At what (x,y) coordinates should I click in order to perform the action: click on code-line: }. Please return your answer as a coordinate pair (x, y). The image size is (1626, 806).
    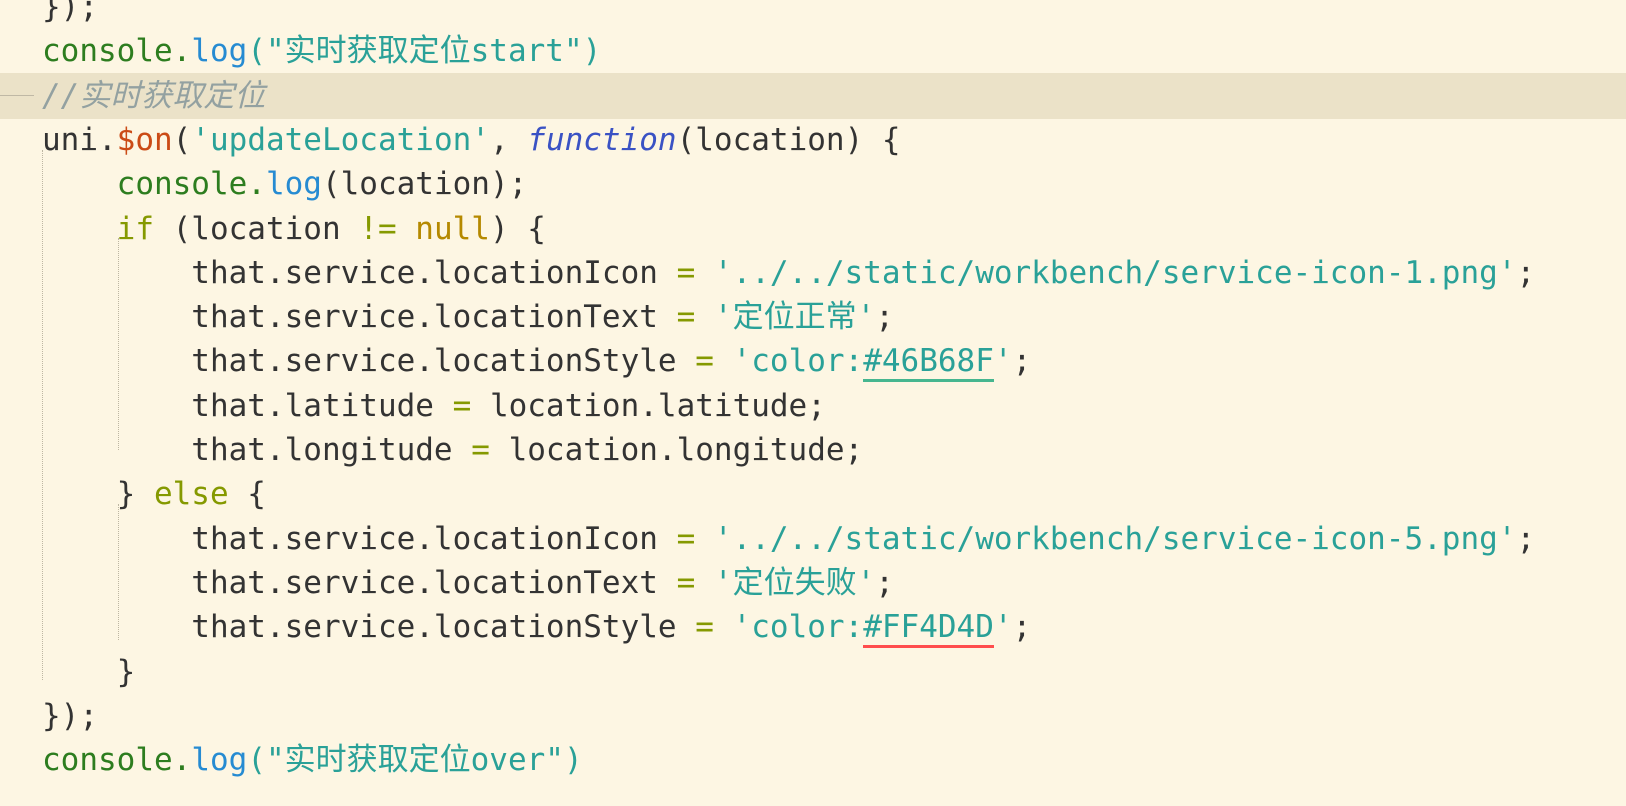
    Looking at the image, I should click on (813, 672).